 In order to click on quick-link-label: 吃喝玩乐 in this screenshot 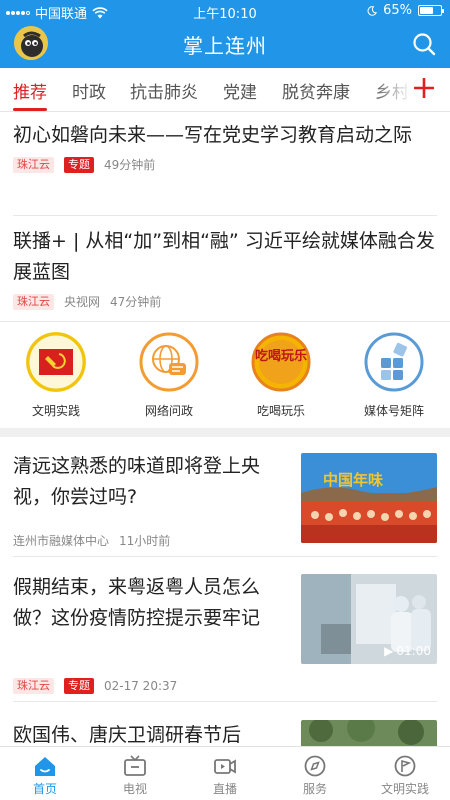, I will do `click(280, 411)`.